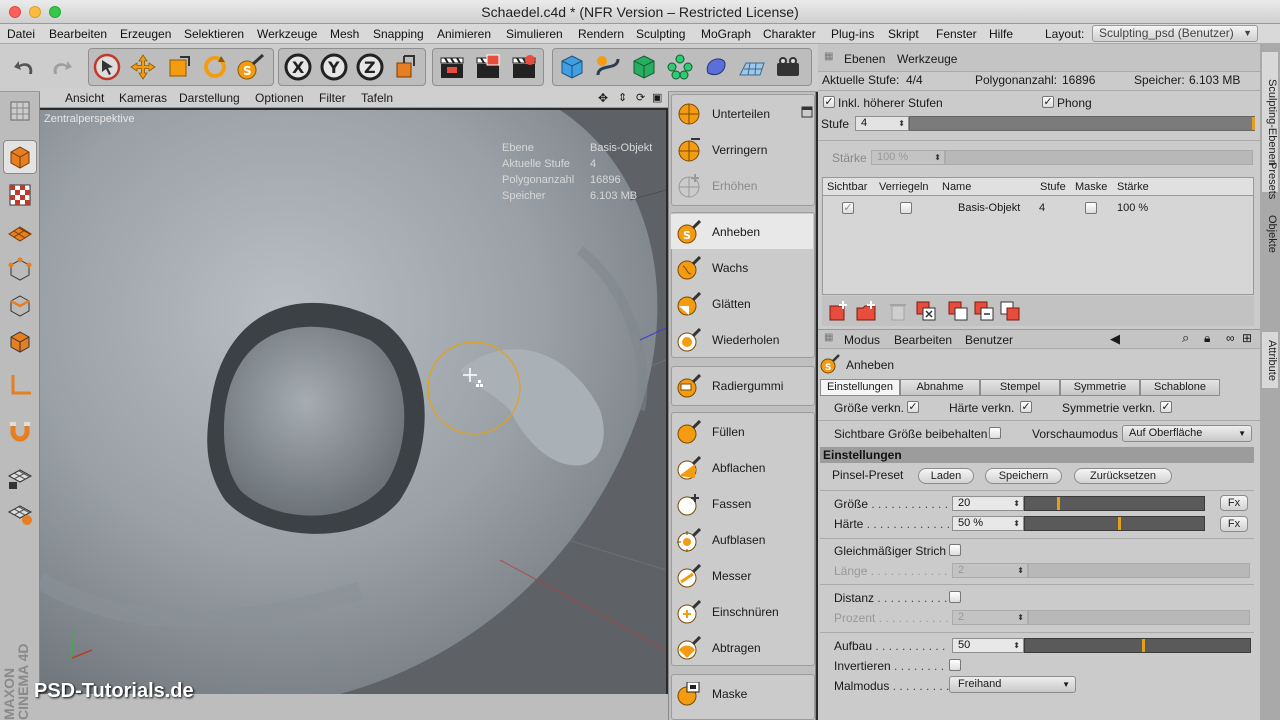  What do you see at coordinates (452, 67) in the screenshot?
I see `render-view-button` at bounding box center [452, 67].